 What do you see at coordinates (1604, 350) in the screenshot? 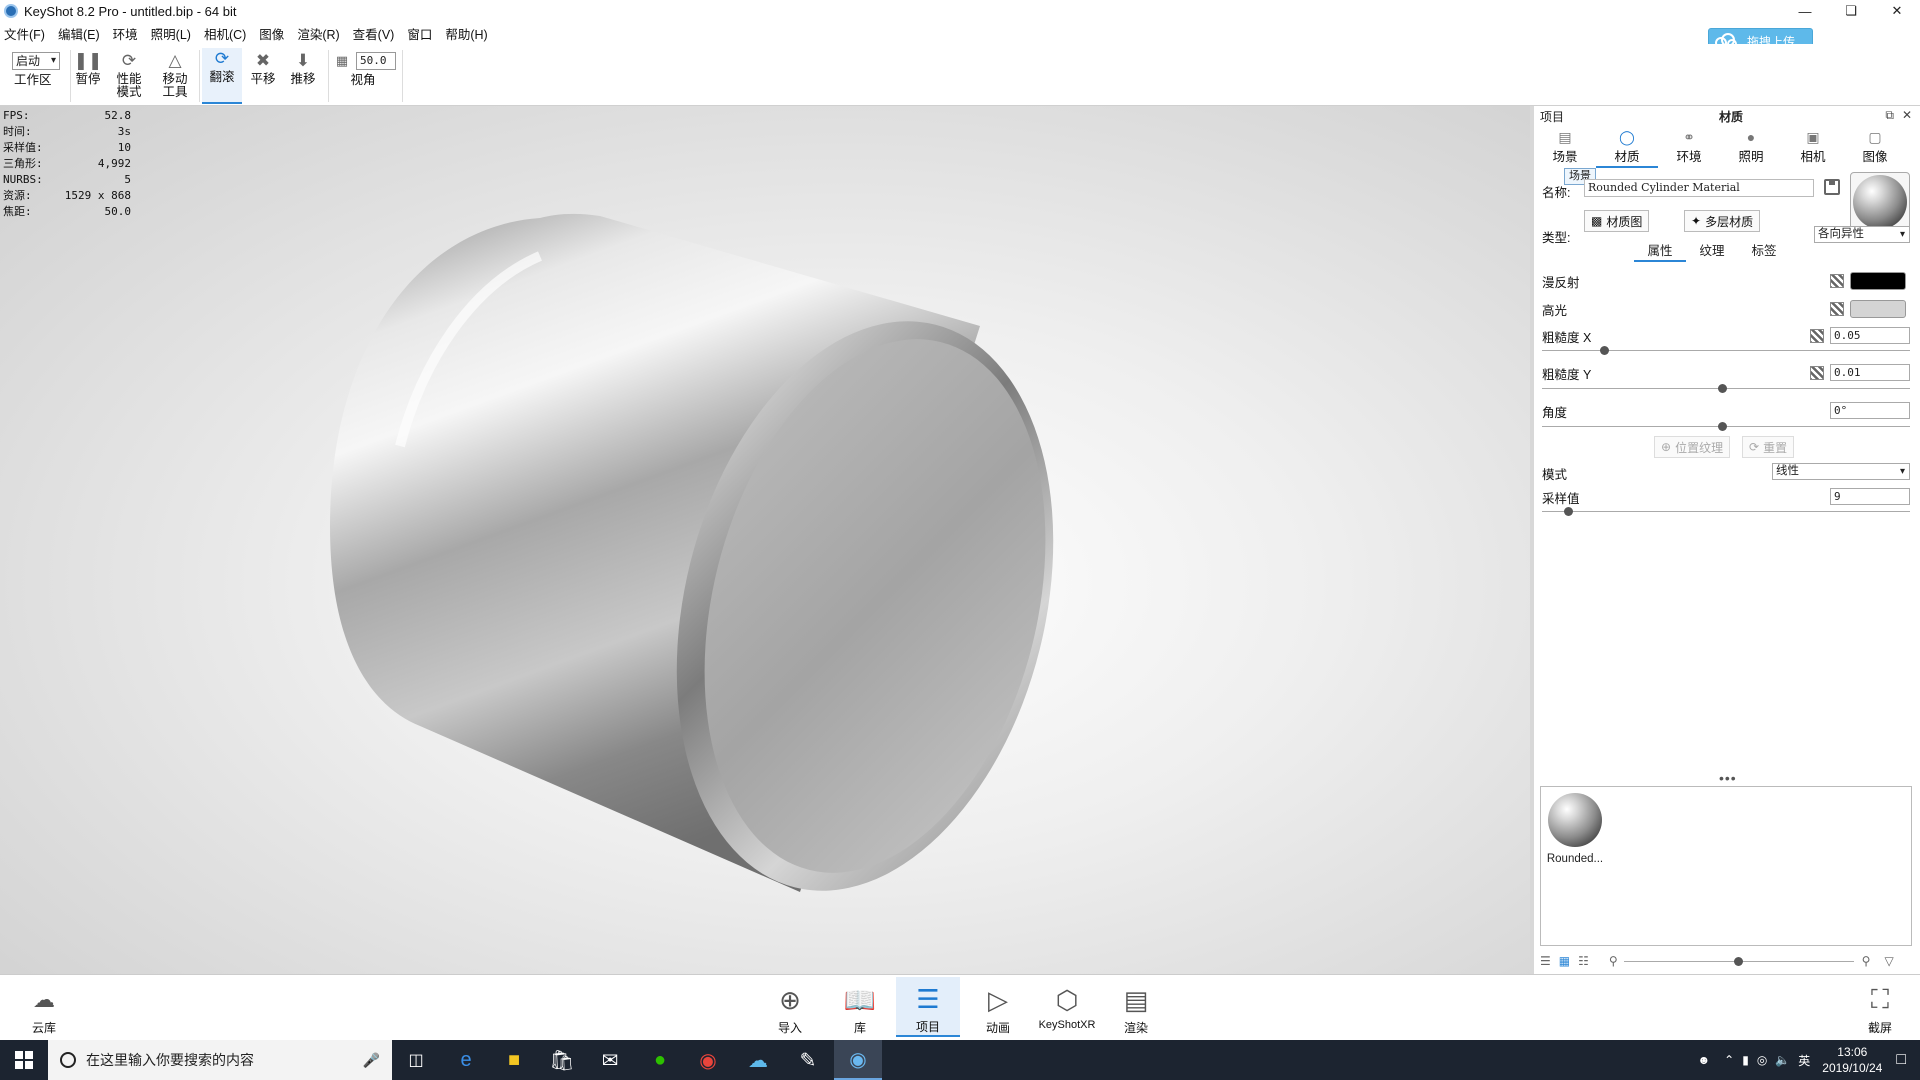
I see `roughness-x-slider-handle` at bounding box center [1604, 350].